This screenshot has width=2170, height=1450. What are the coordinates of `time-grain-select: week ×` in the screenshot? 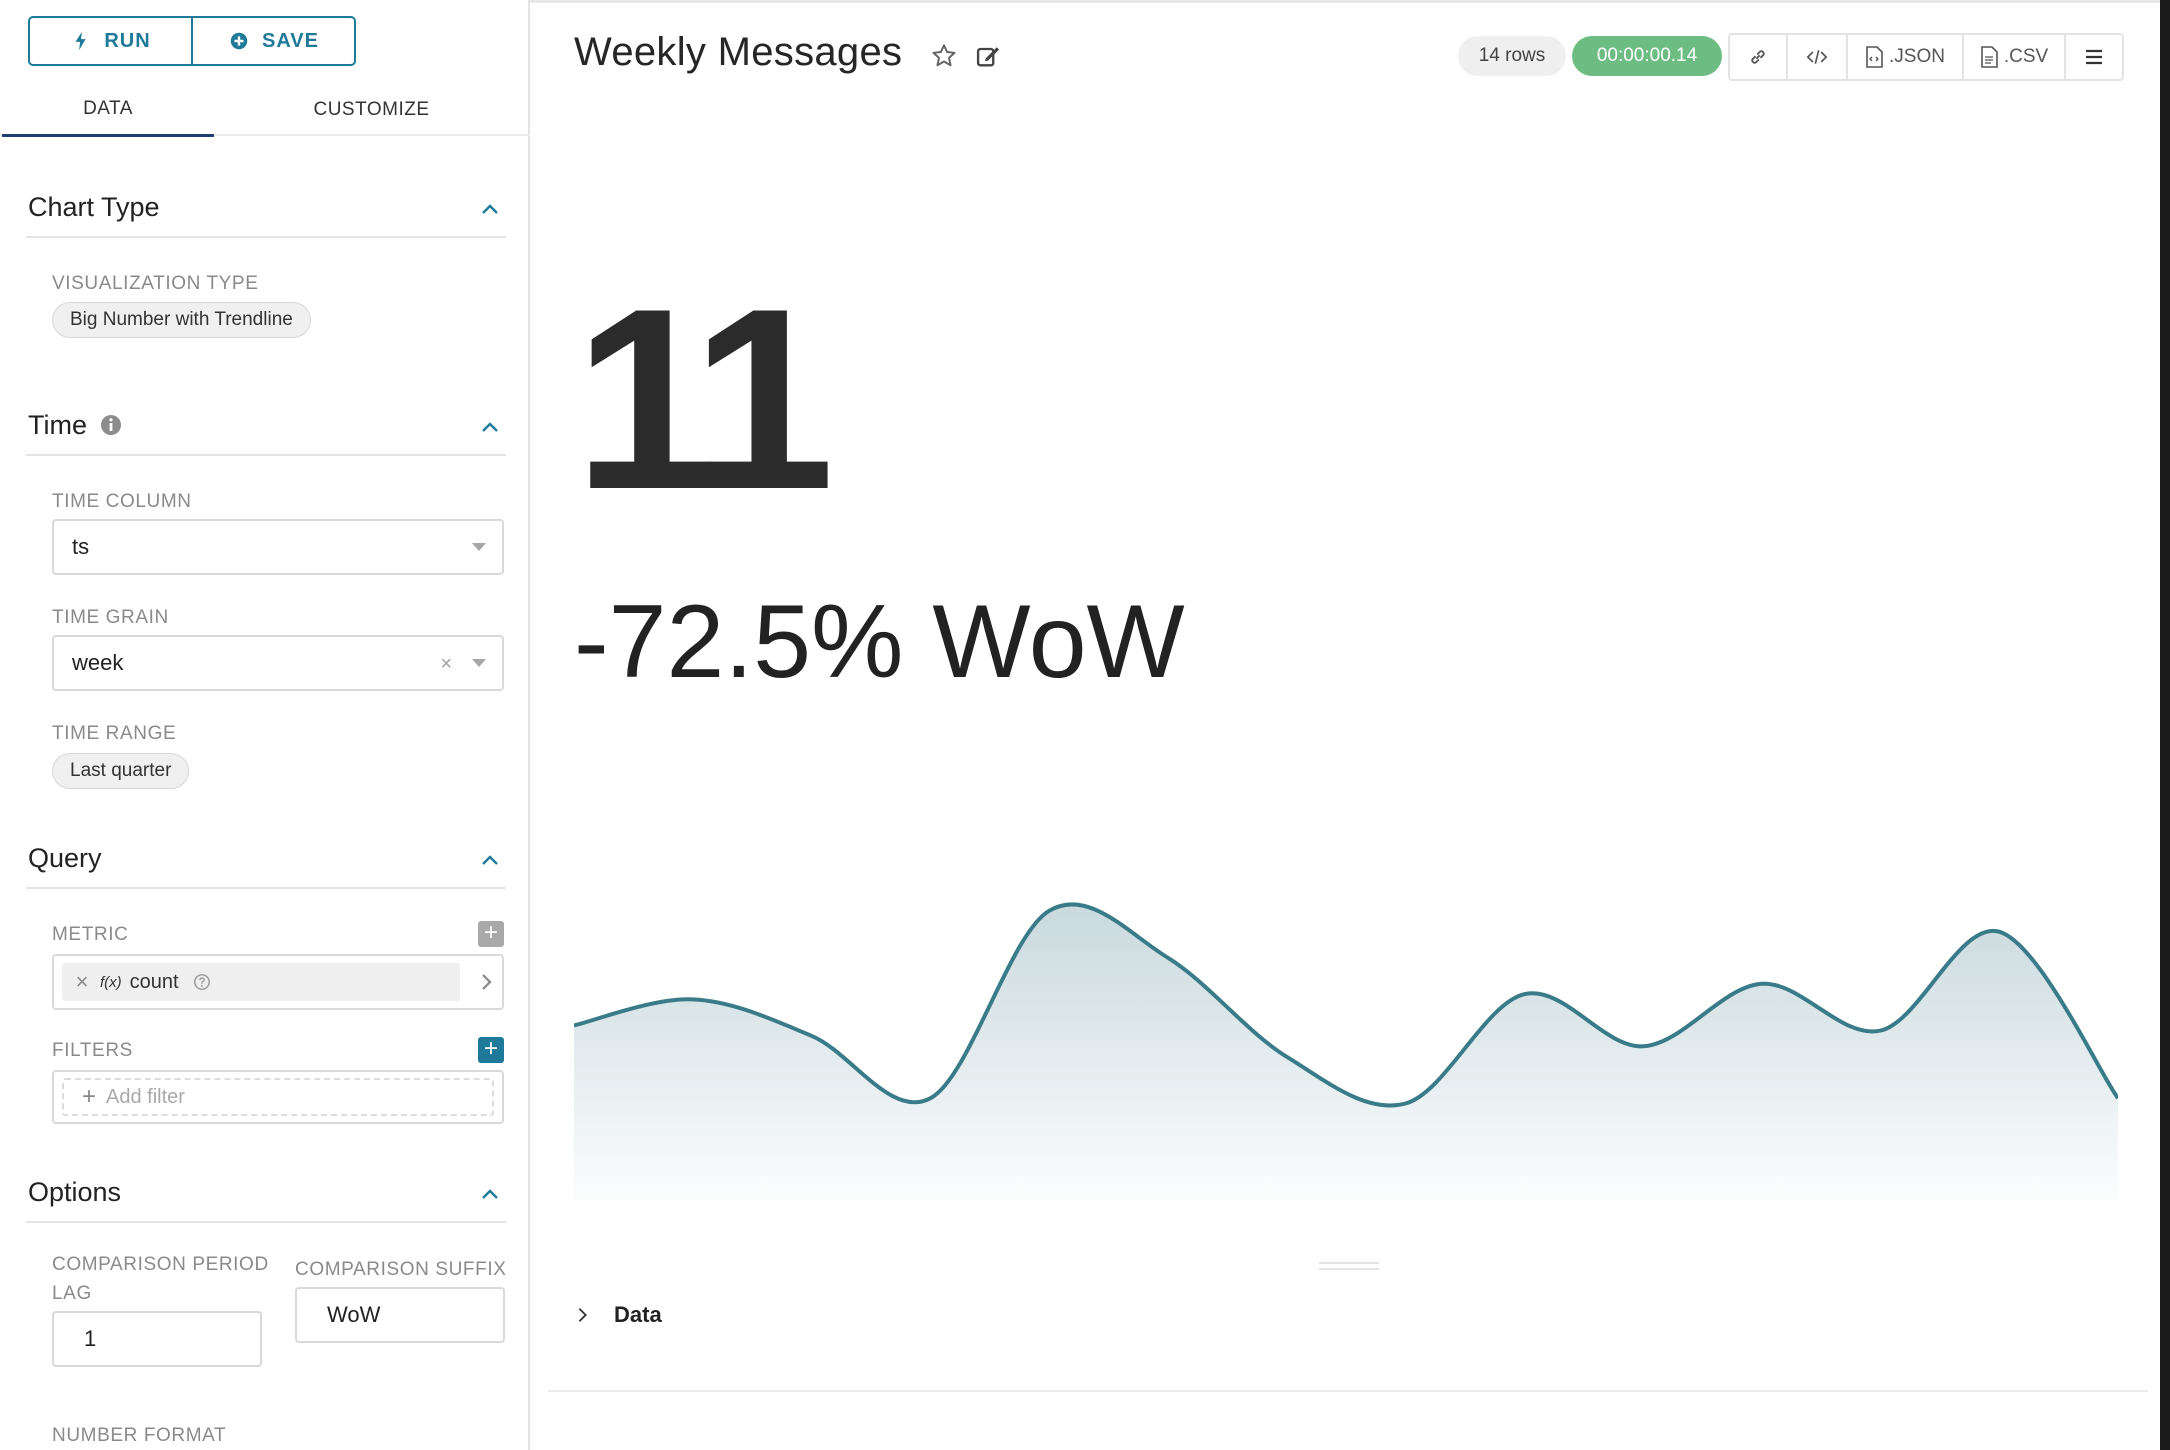 It's located at (278, 663).